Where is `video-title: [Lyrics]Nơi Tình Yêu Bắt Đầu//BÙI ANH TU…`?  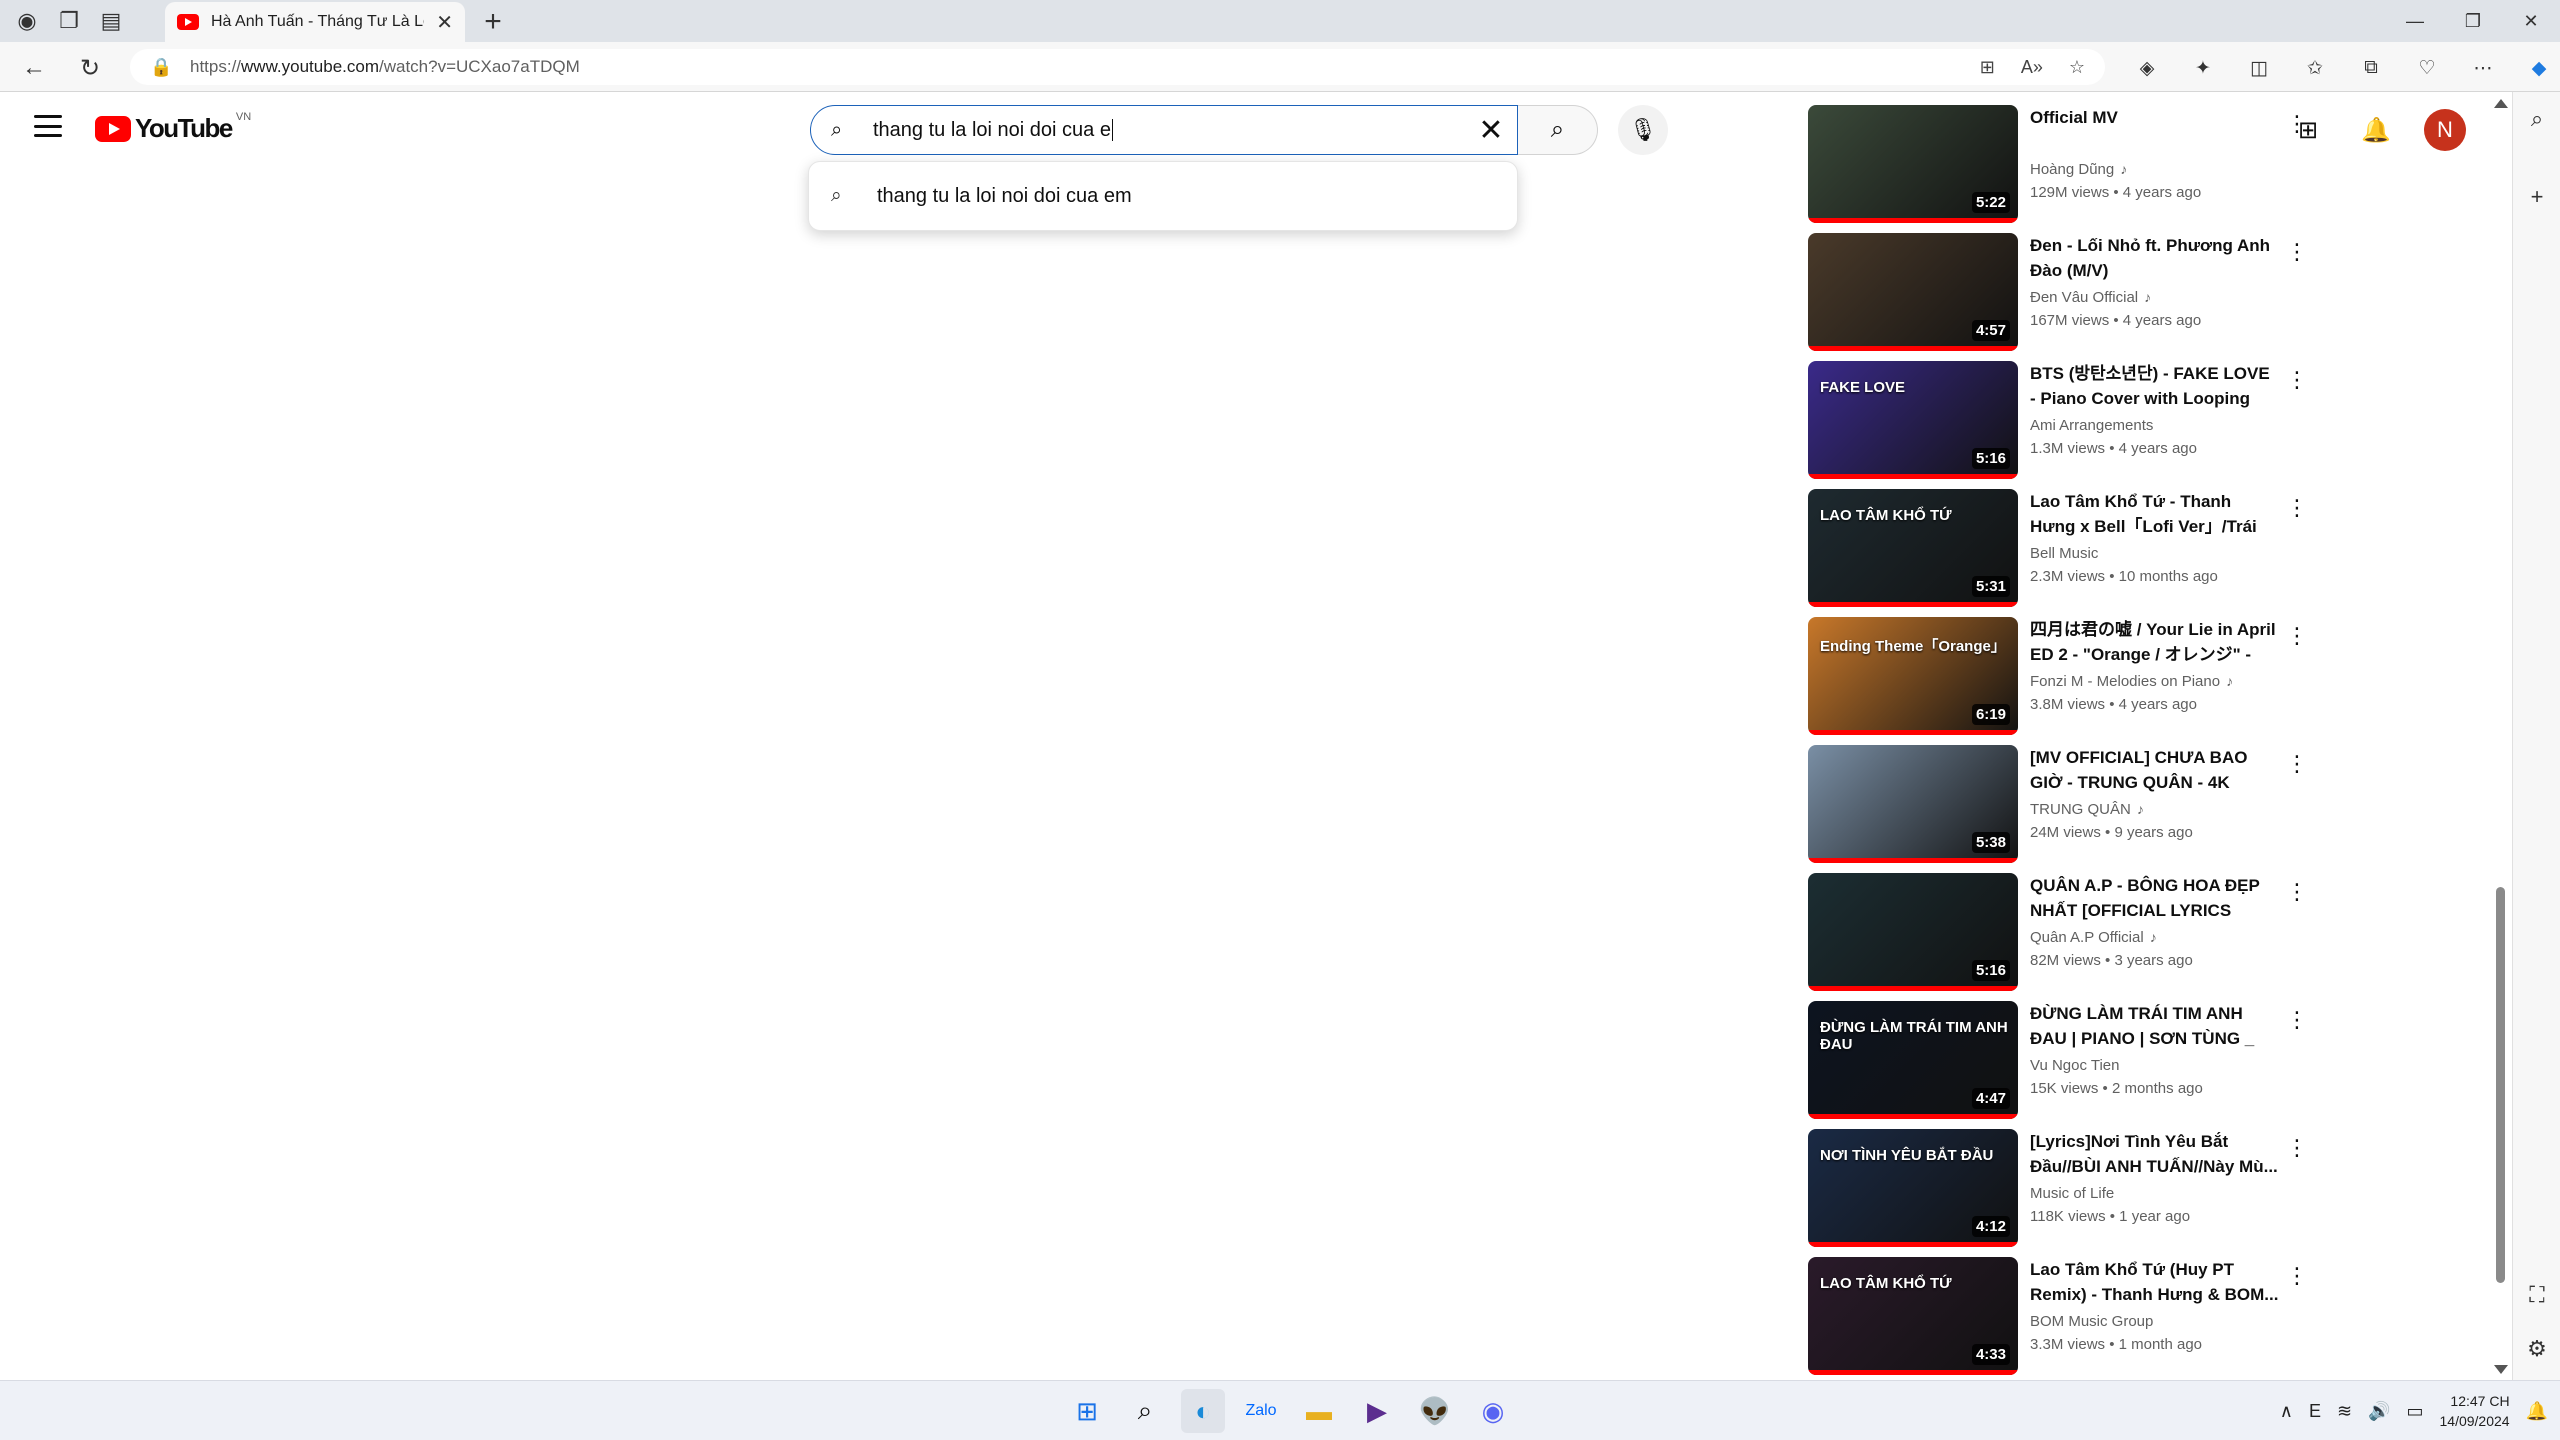 video-title: [Lyrics]Nơi Tình Yêu Bắt Đầu//BÙI ANH TU… is located at coordinates (2155, 1154).